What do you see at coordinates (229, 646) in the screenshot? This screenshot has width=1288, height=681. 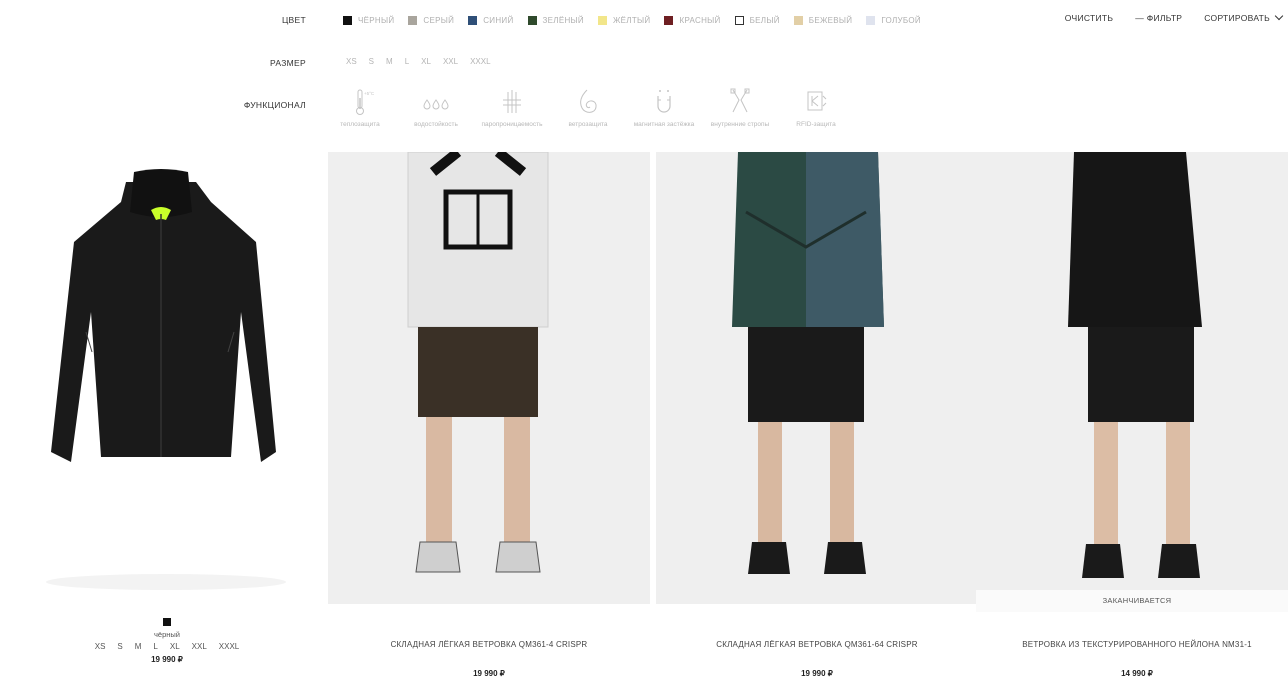 I see `size-option: XXXL` at bounding box center [229, 646].